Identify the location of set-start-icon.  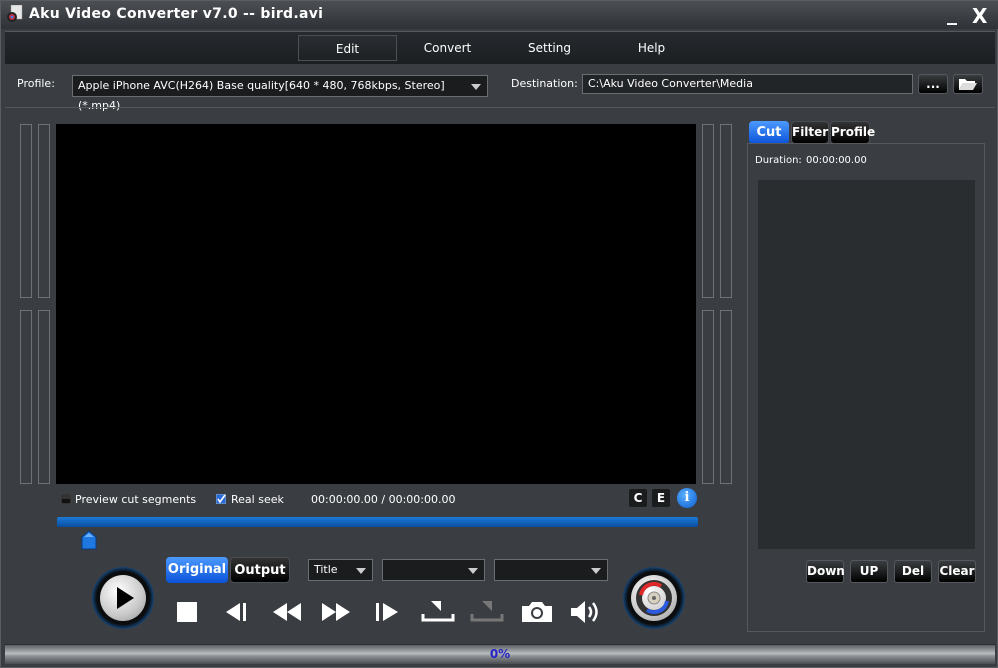
(438, 611).